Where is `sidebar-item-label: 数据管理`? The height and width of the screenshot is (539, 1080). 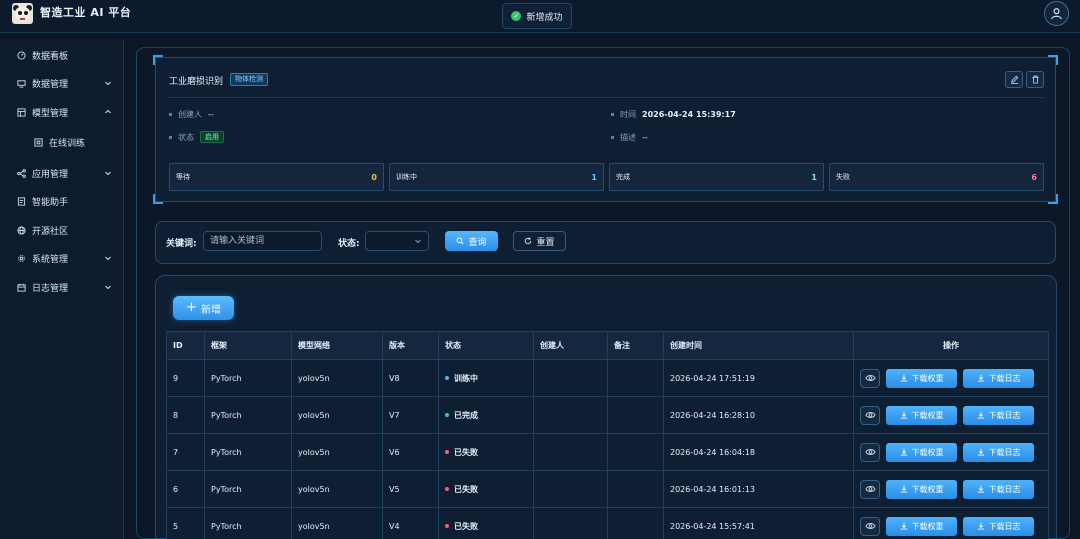
sidebar-item-label: 数据管理 is located at coordinates (50, 84).